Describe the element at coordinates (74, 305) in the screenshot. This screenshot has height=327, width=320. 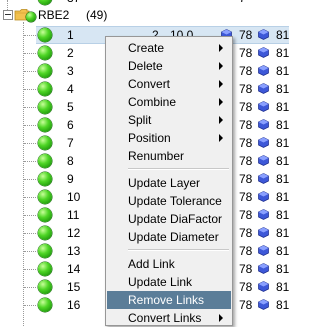
I see `row-name: 16` at that location.